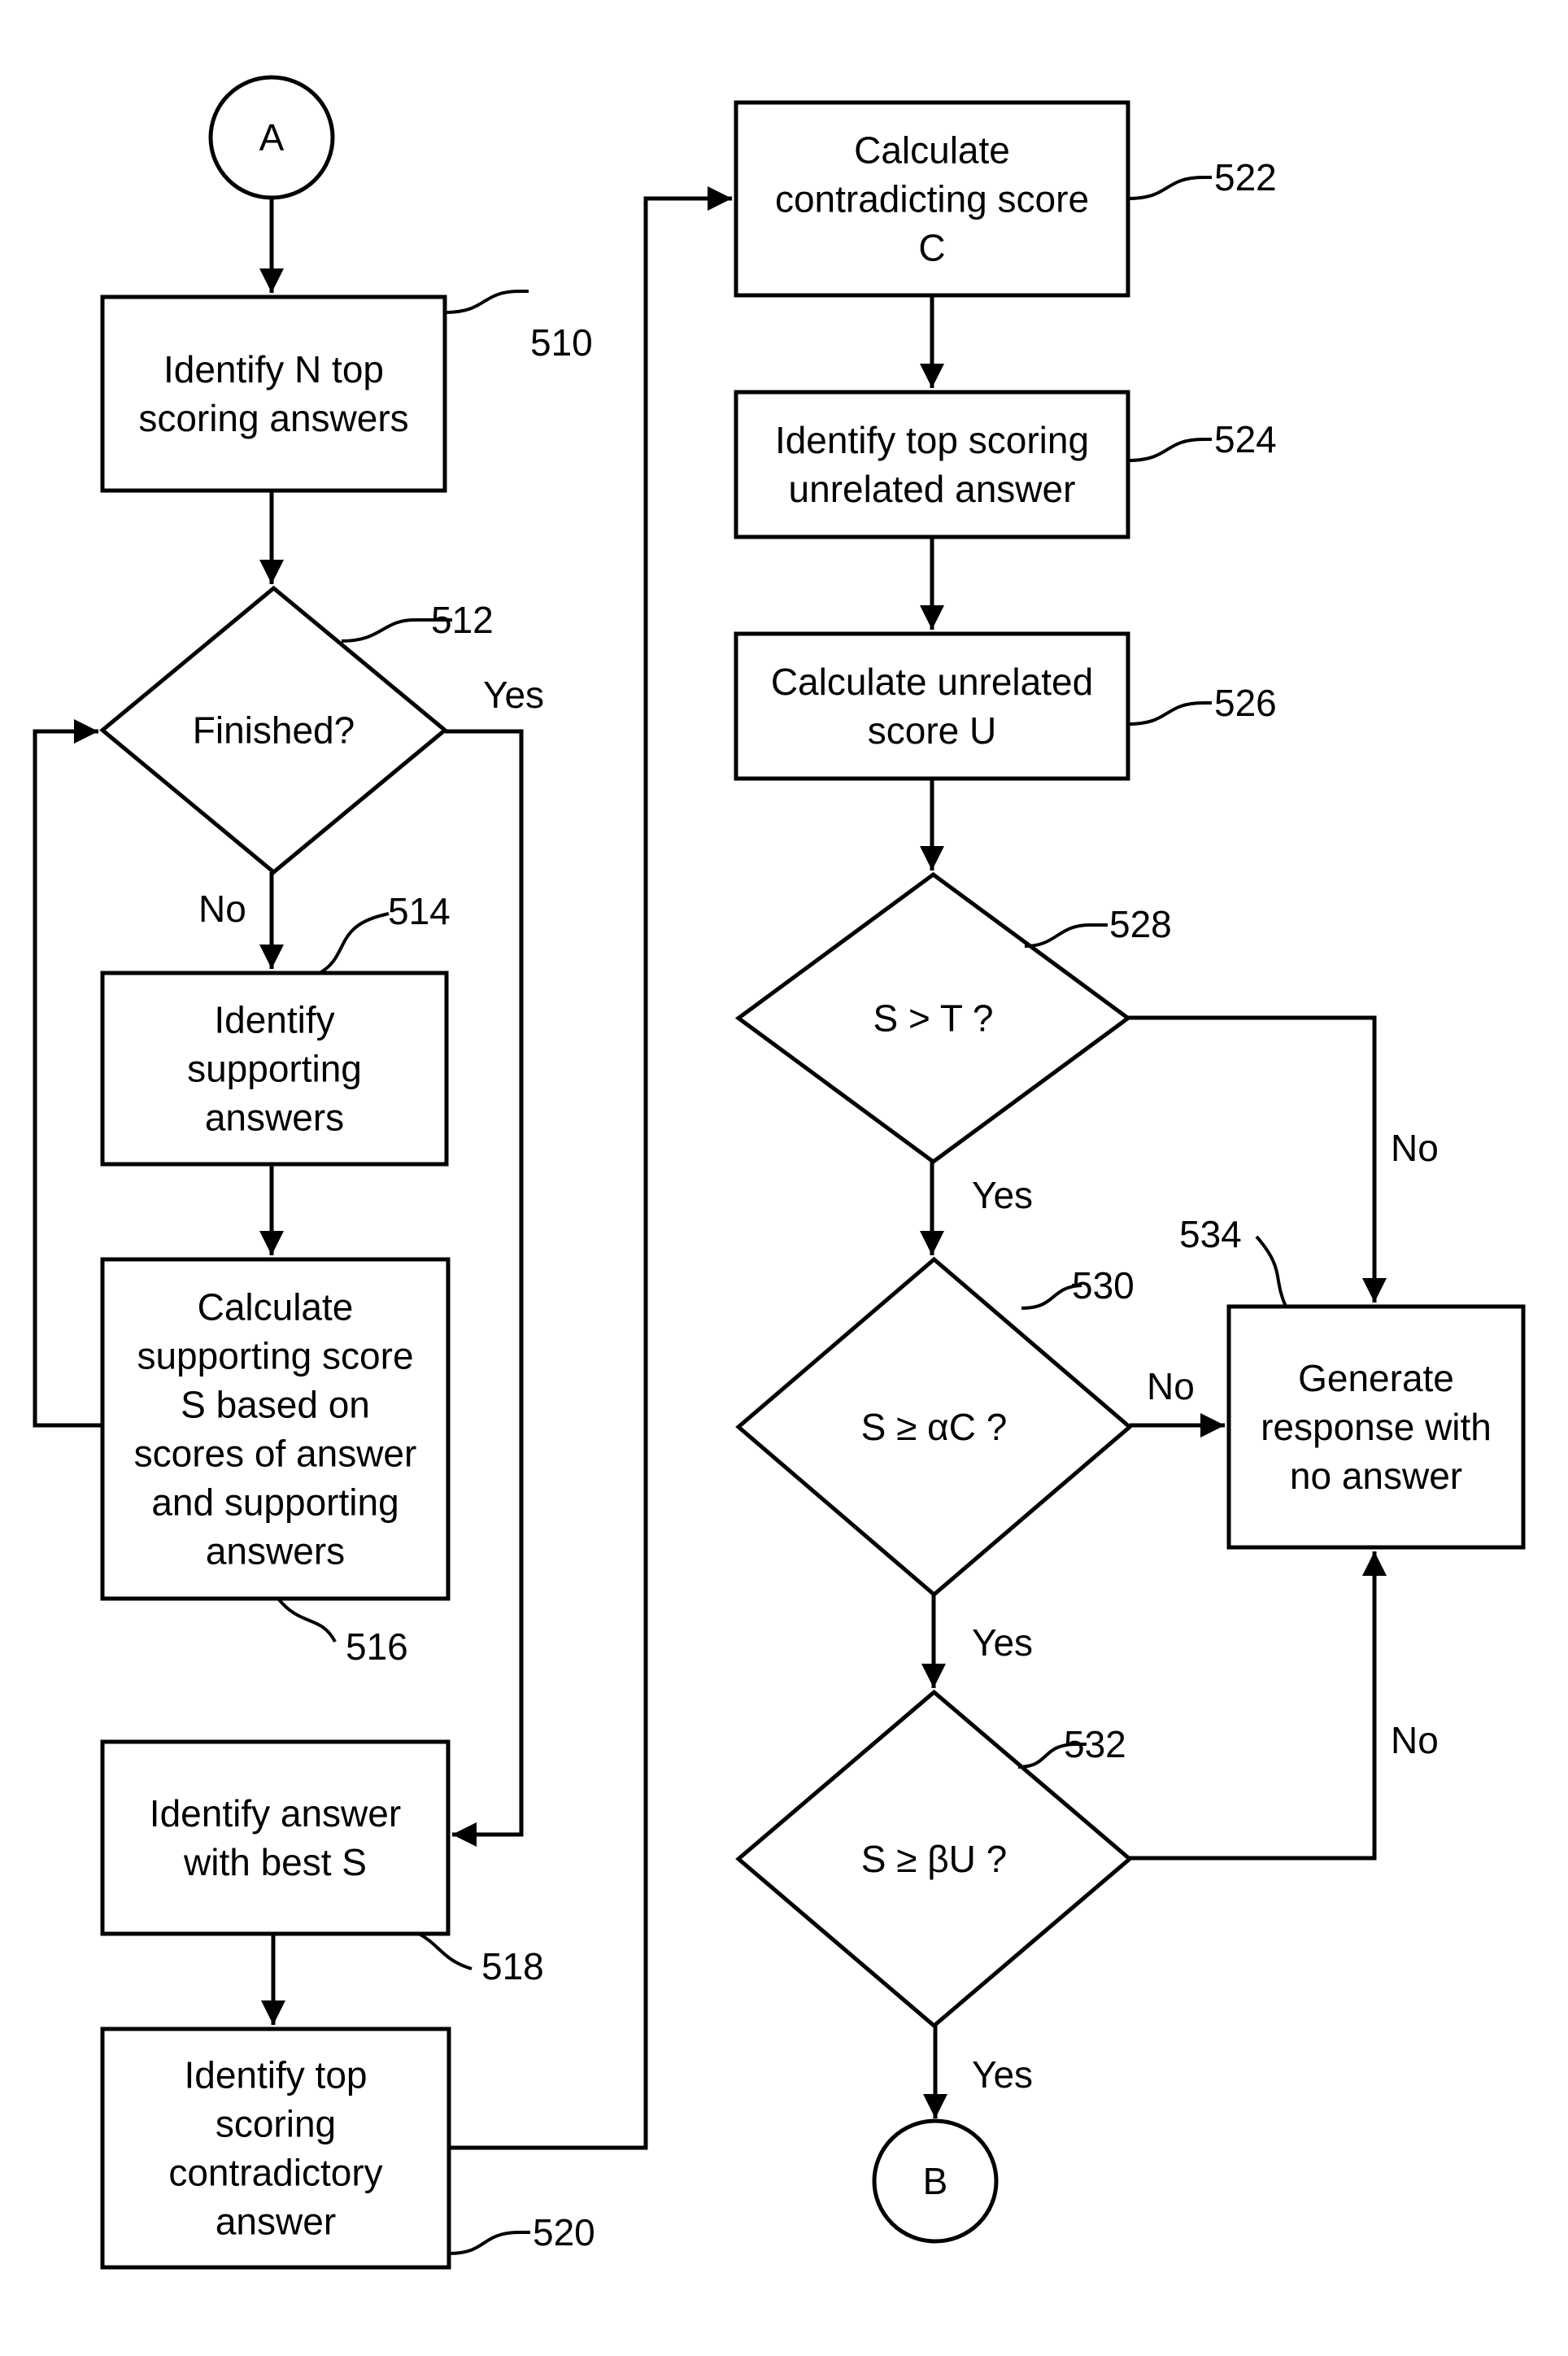  Describe the element at coordinates (933, 1018) in the screenshot. I see `node-528-text-line: S > T ?` at that location.